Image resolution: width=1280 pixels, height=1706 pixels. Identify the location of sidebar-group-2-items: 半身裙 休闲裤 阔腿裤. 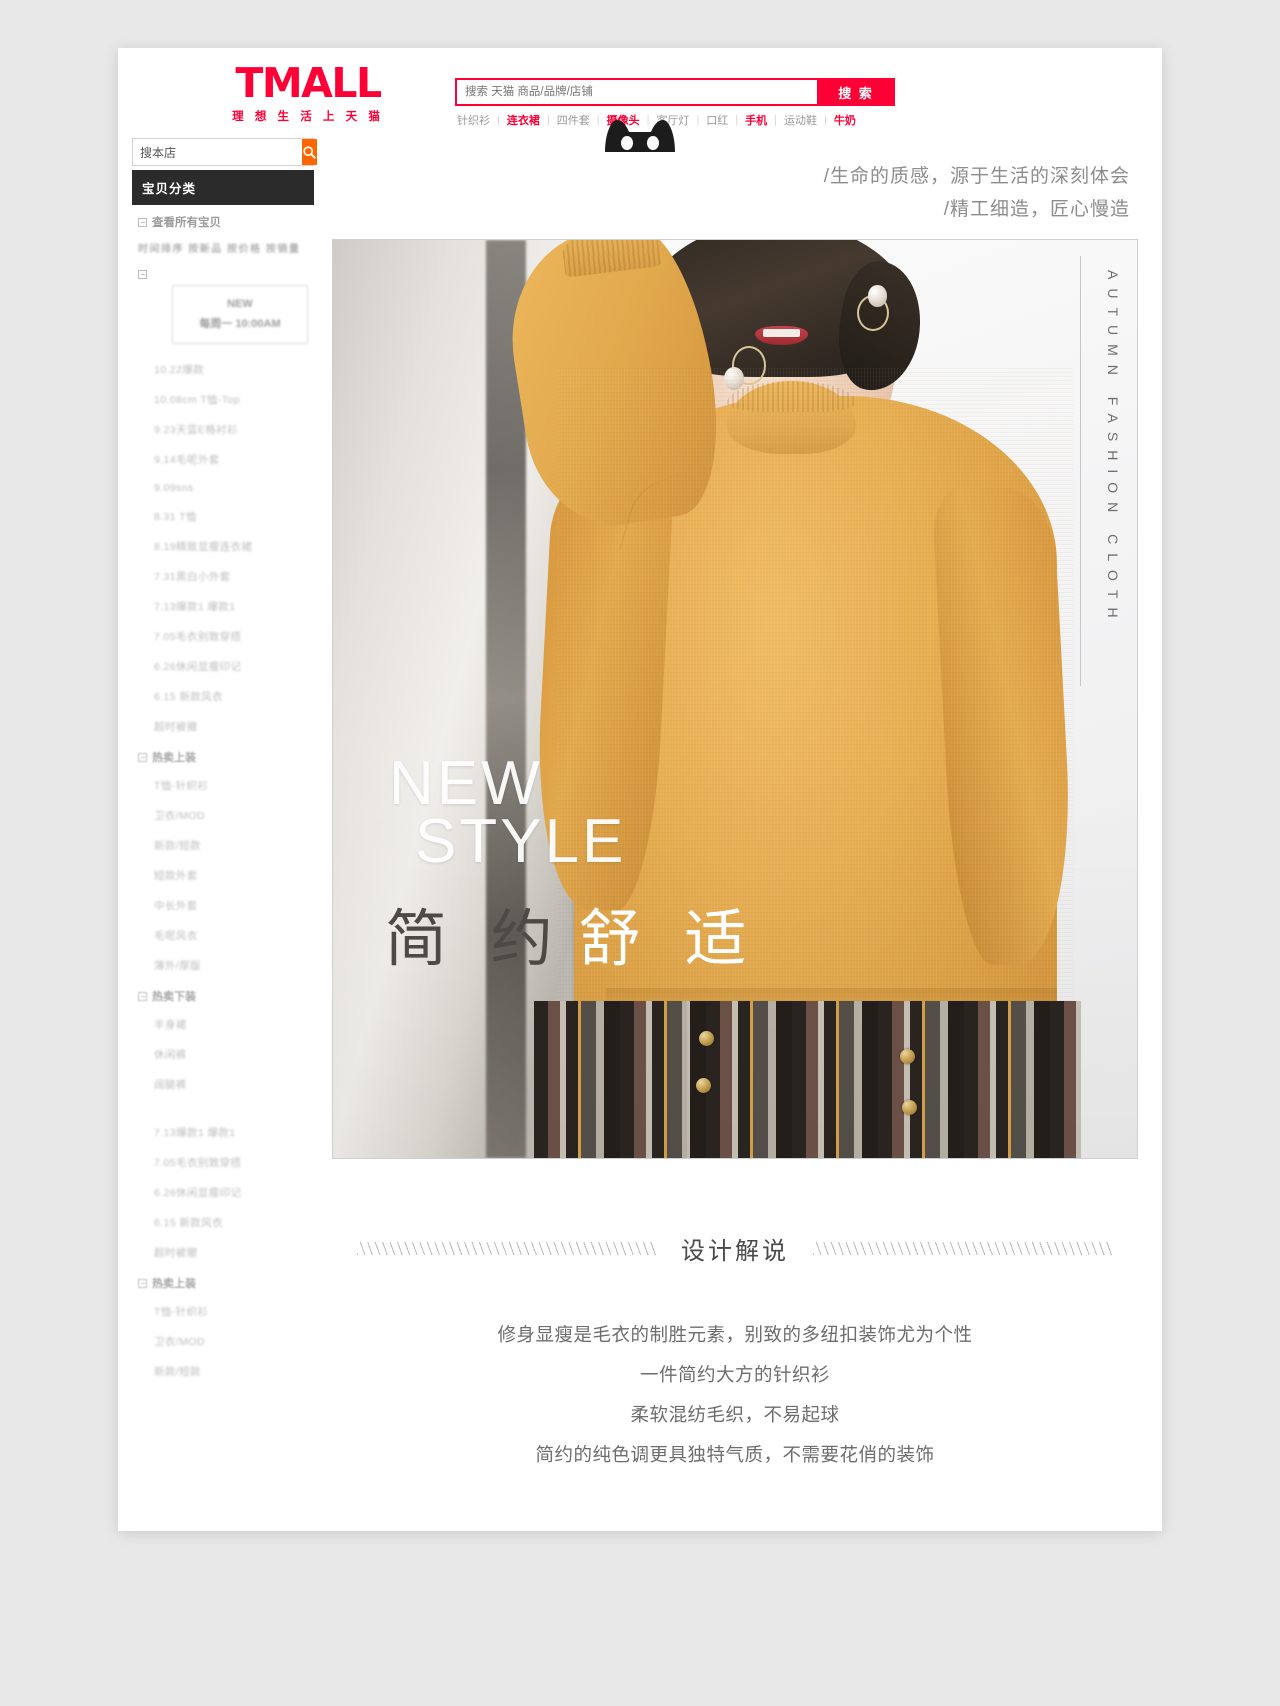
(223, 1054).